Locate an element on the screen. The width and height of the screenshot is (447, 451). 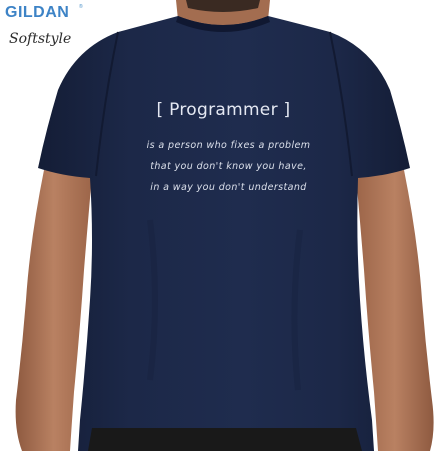
print-line-3: in a way you don't understand is located at coordinates (228, 187).